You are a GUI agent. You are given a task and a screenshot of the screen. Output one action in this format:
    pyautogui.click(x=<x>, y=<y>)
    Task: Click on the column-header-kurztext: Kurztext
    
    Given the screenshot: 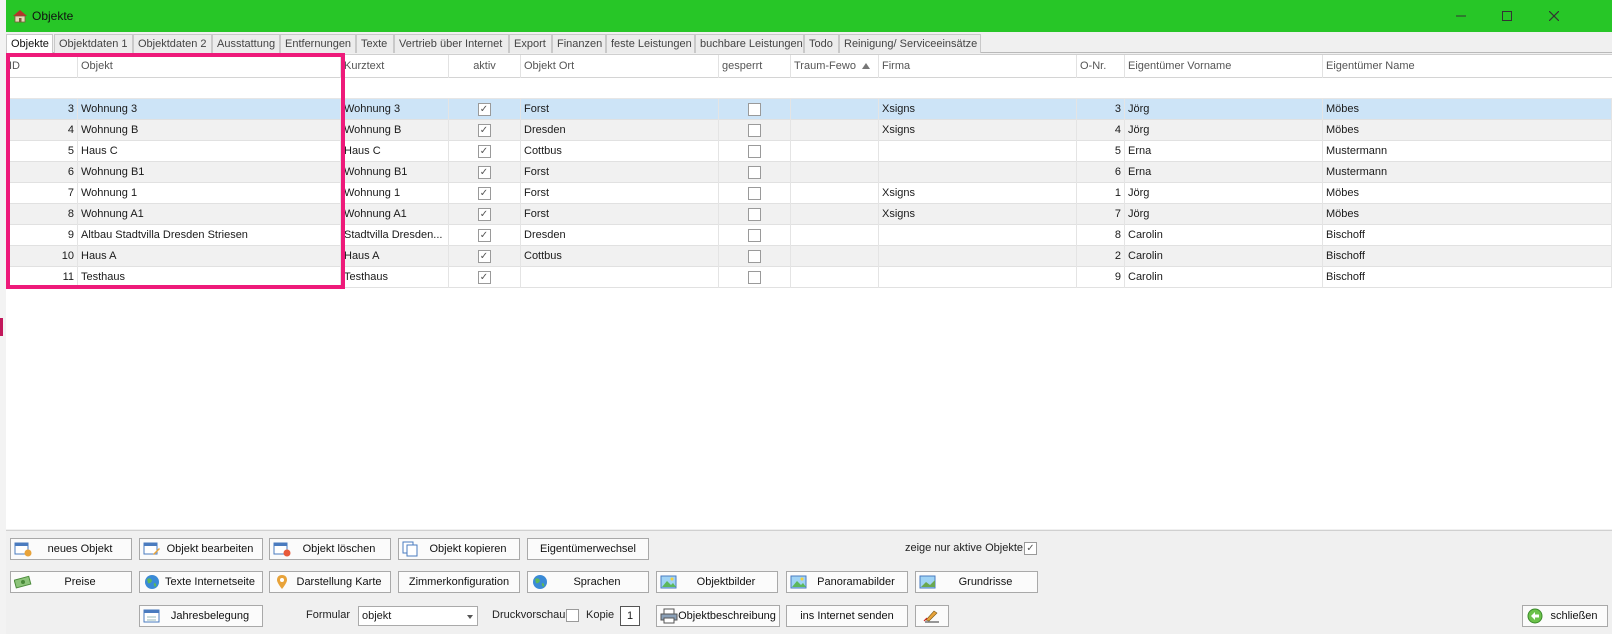 What is the action you would take?
    pyautogui.click(x=395, y=66)
    